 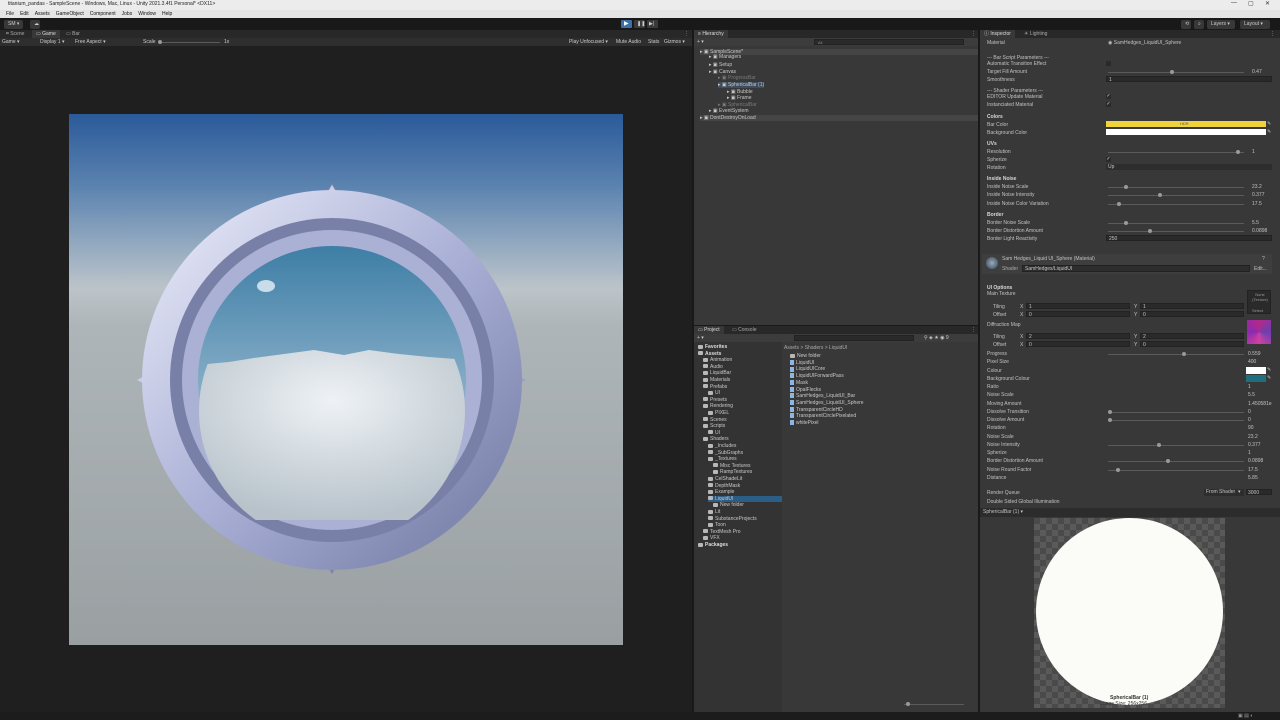 What do you see at coordinates (711, 538) in the screenshot?
I see `project-tree-item: VFX` at bounding box center [711, 538].